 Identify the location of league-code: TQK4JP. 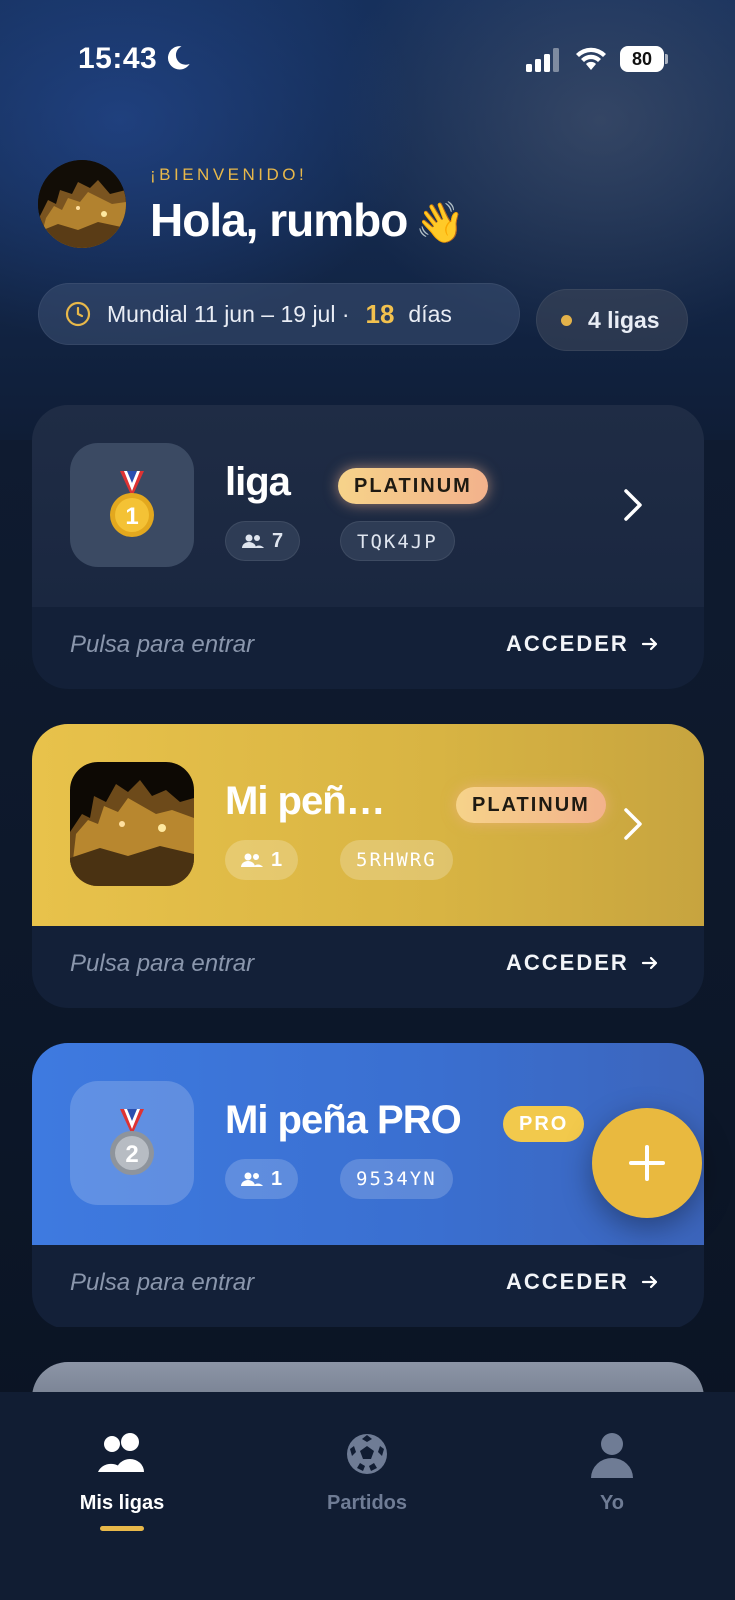
(397, 541).